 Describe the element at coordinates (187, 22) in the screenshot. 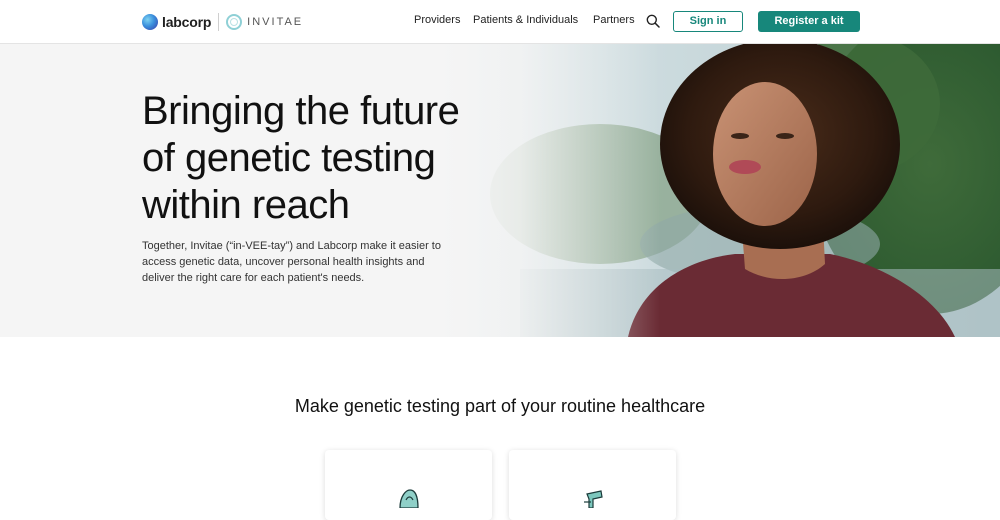

I see `labcorp-wordmark: labcorp` at that location.